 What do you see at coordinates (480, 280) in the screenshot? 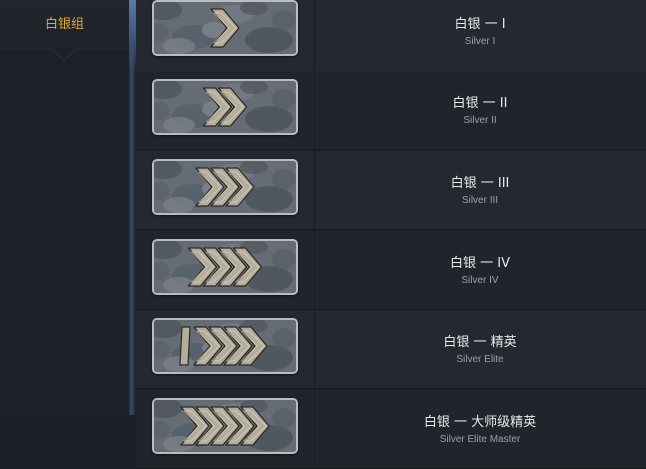
I see `rank-name-en: Silver IV` at bounding box center [480, 280].